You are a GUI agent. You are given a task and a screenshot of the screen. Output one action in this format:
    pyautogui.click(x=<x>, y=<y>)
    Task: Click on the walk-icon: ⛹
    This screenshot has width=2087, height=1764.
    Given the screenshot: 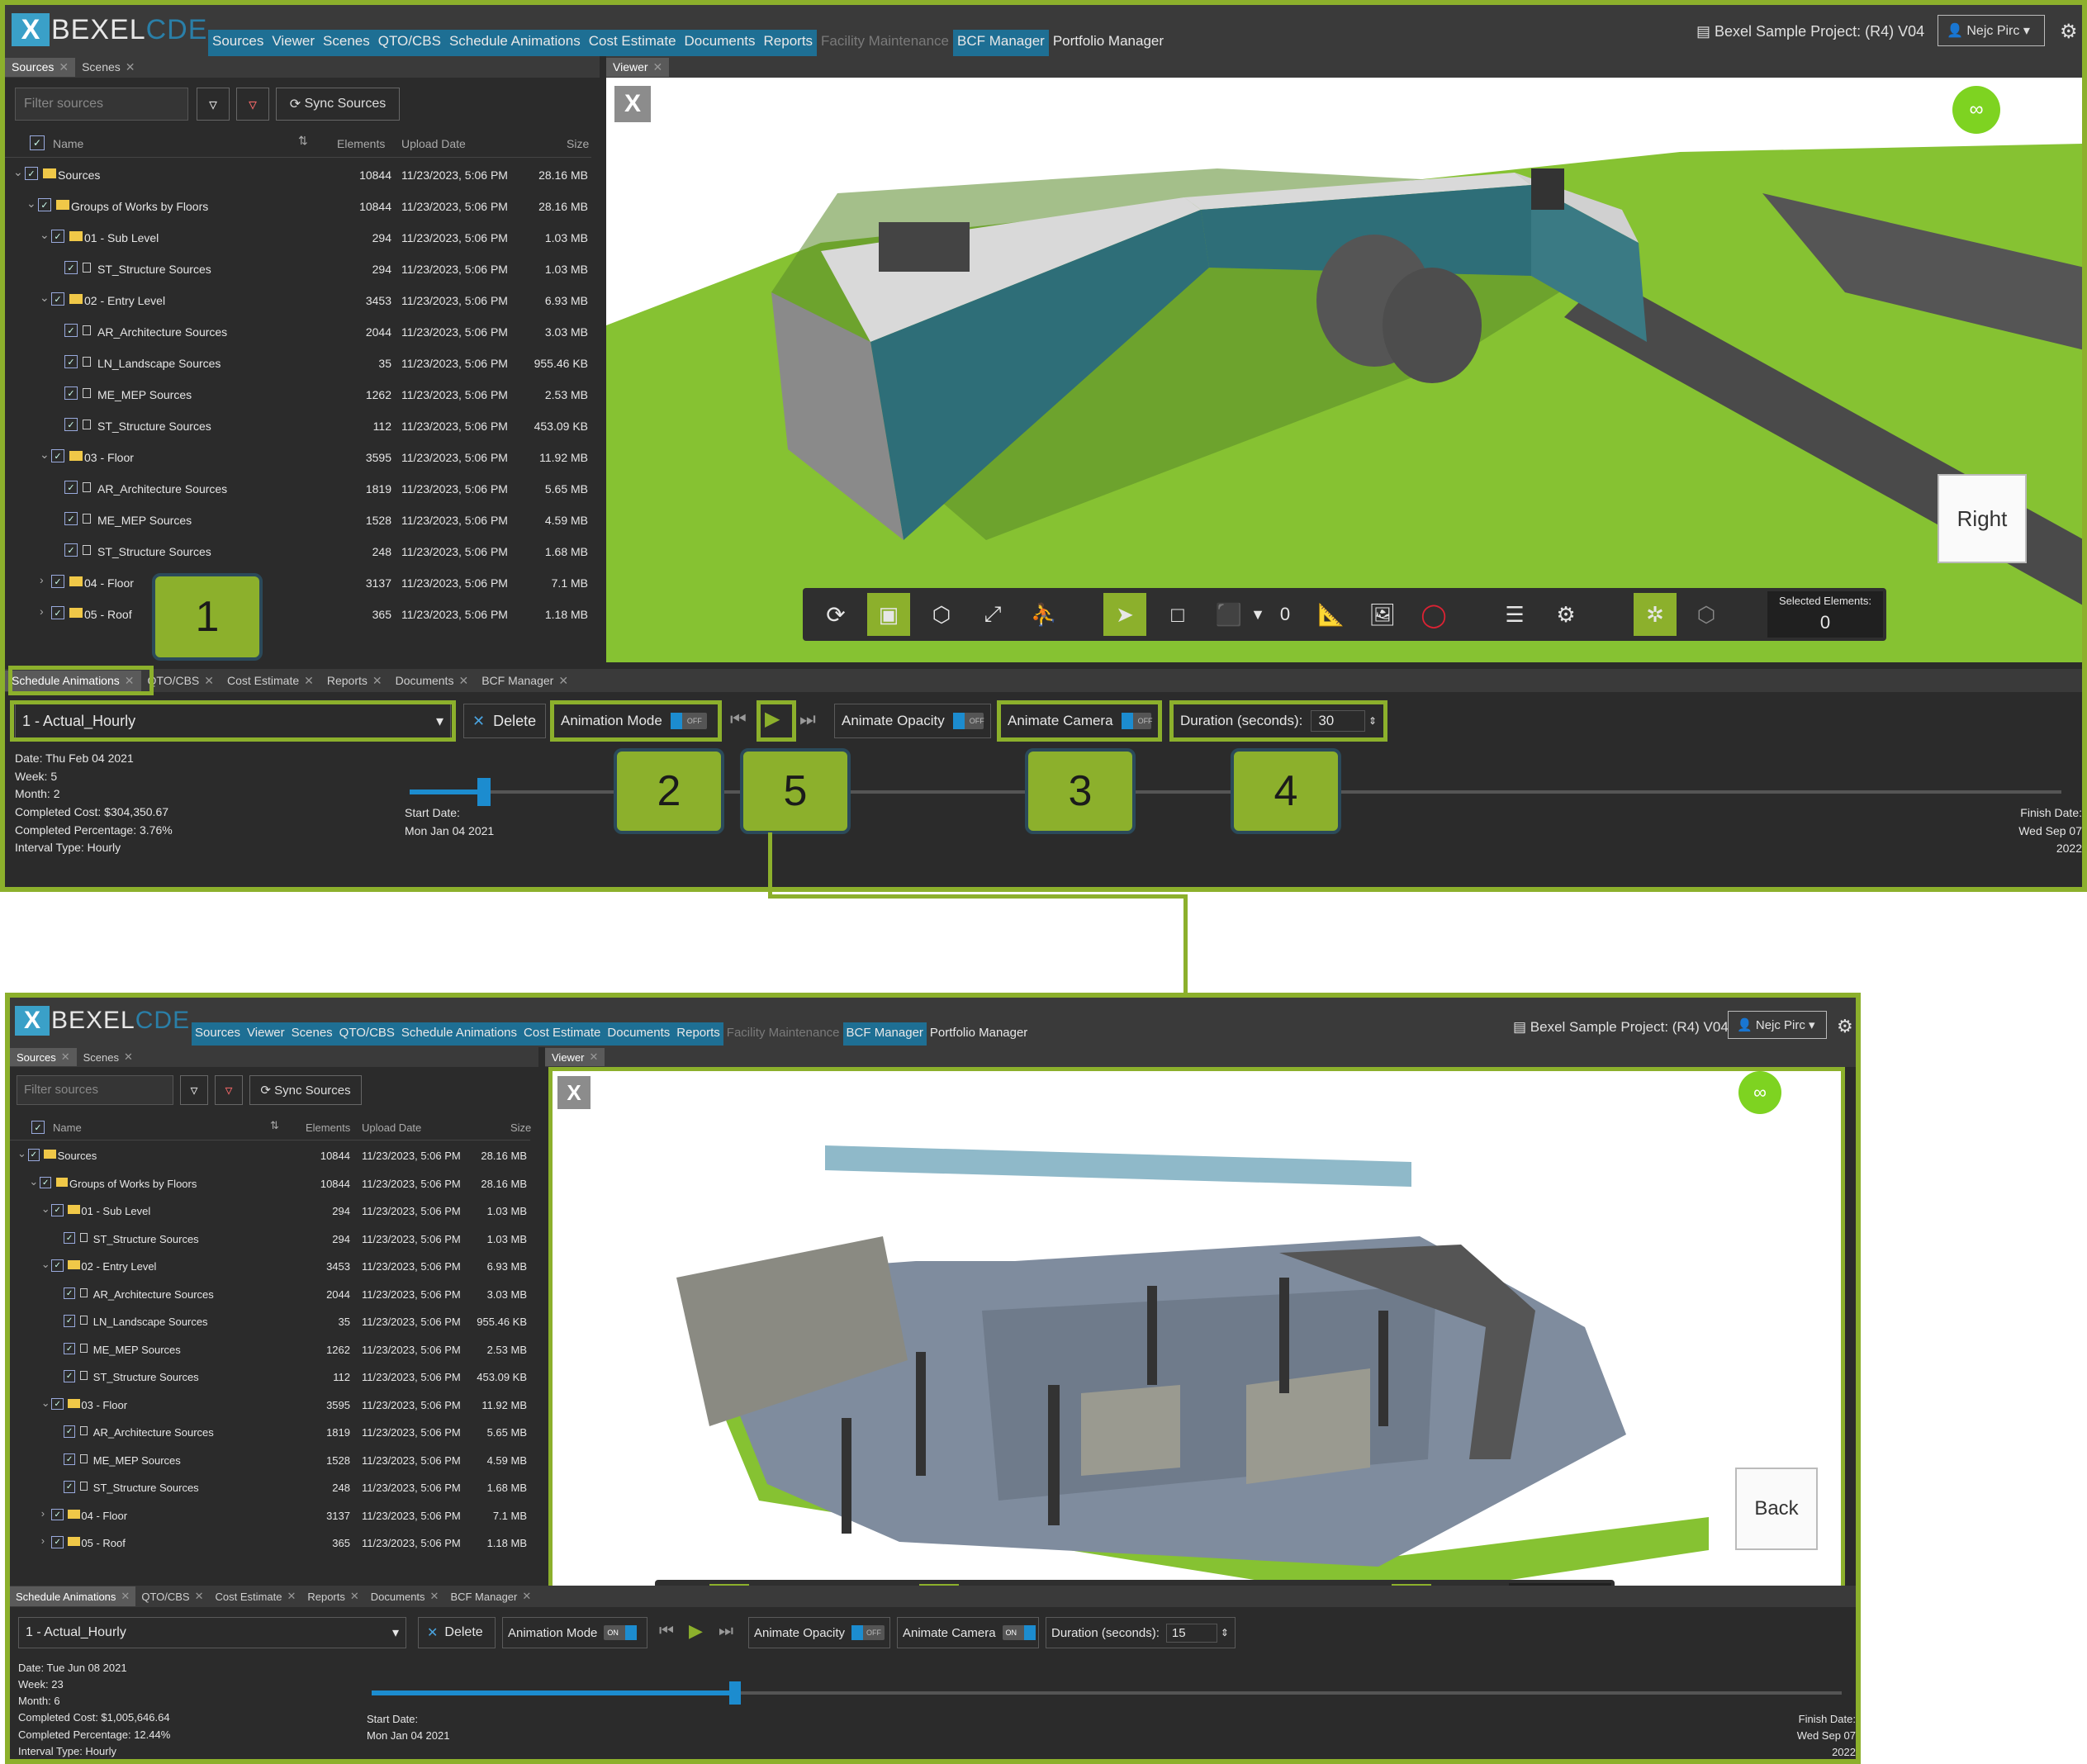 What is the action you would take?
    pyautogui.click(x=1043, y=614)
    